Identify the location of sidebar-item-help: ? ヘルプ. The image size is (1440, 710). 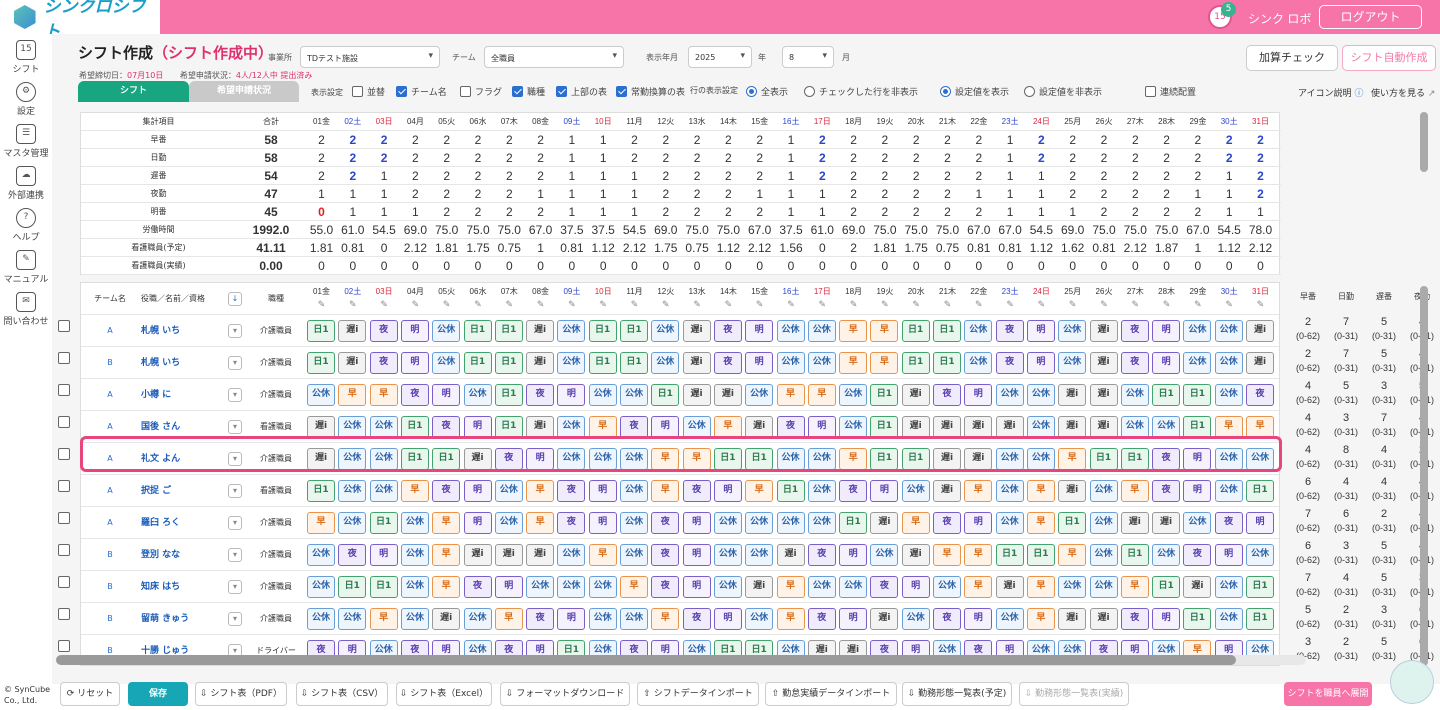
(26, 225).